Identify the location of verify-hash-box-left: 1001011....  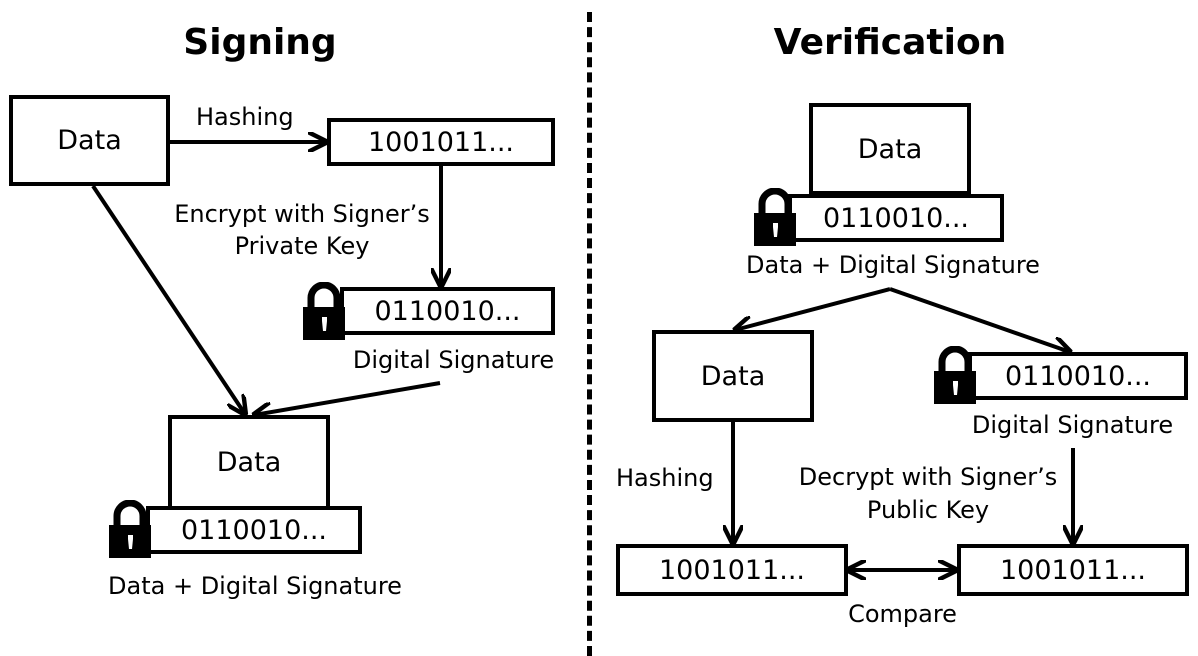
(732, 570).